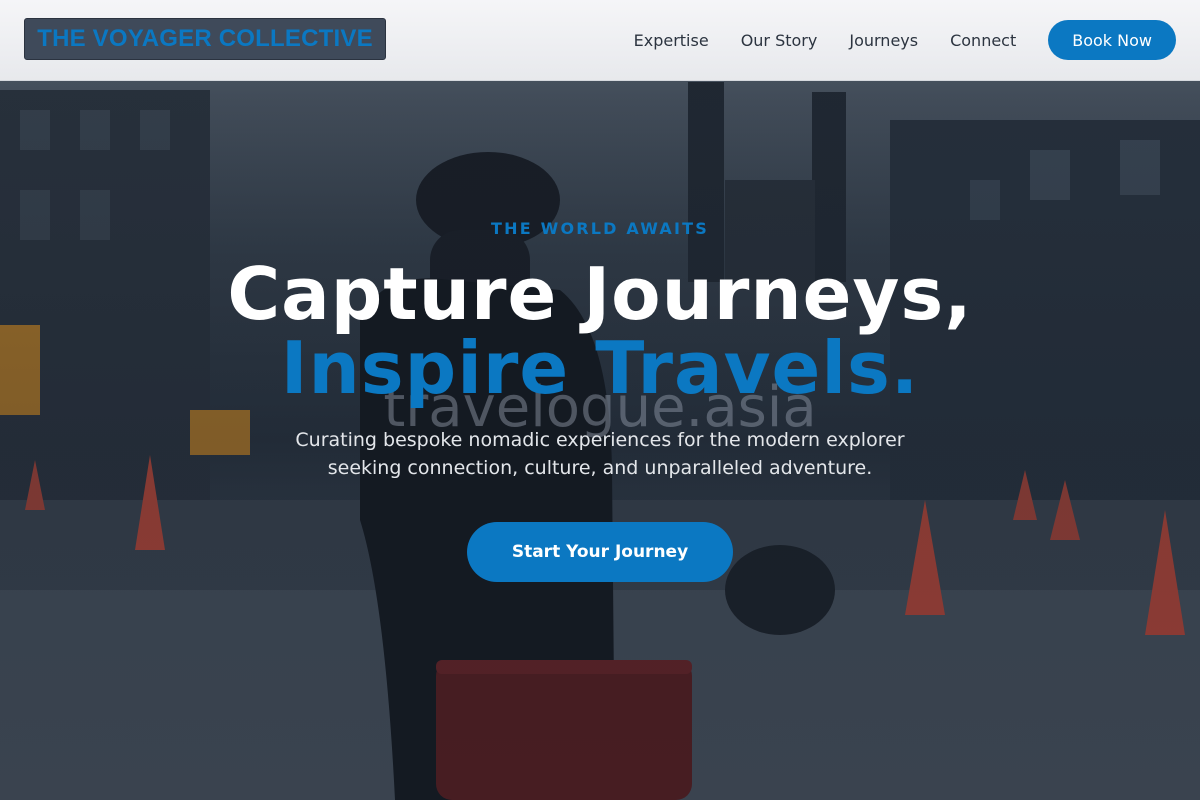 The height and width of the screenshot is (800, 1200). Describe the element at coordinates (1112, 40) in the screenshot. I see `book-now-button: Book Now` at that location.